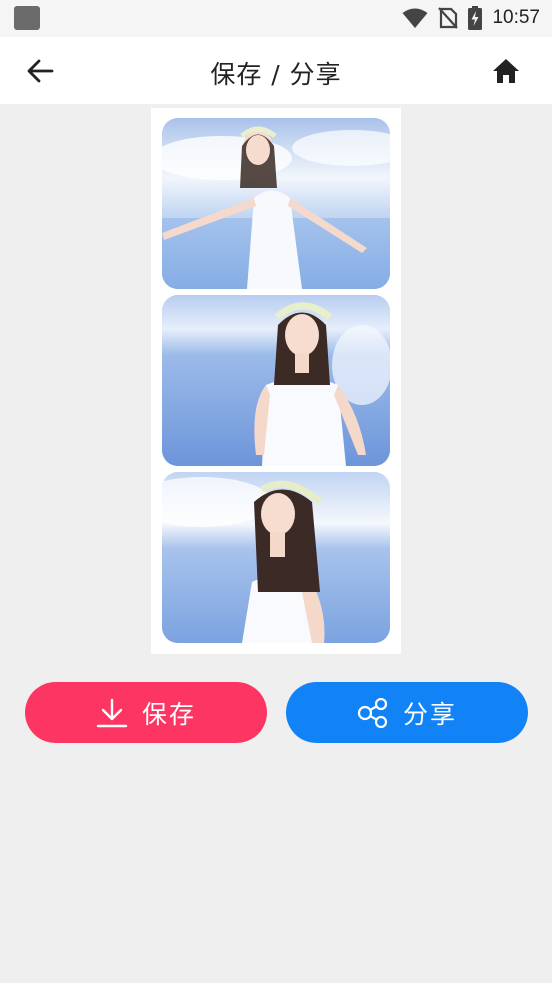 This screenshot has width=552, height=983. Describe the element at coordinates (415, 18) in the screenshot. I see `wifi-icon` at that location.